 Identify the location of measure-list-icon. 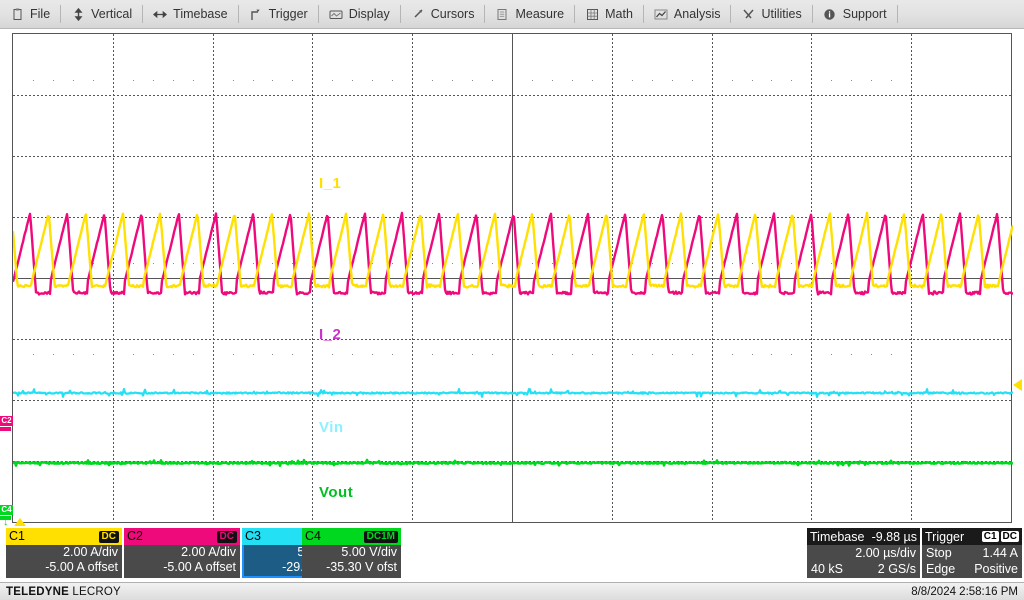
(502, 14).